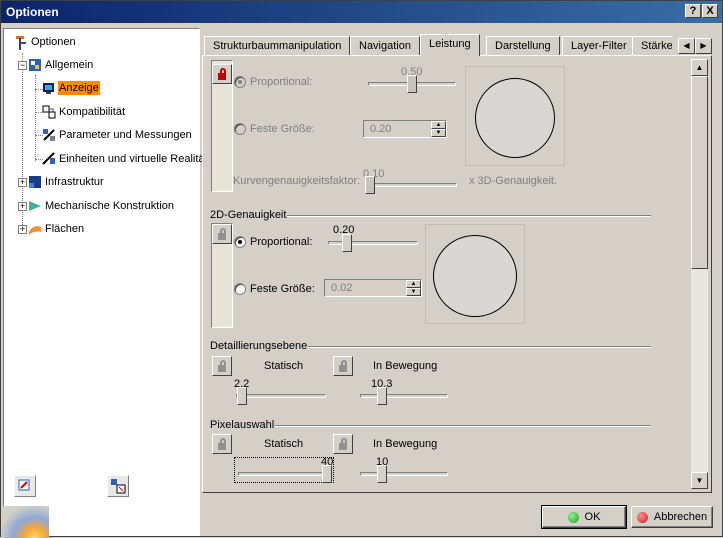 The width and height of the screenshot is (723, 538). Describe the element at coordinates (405, 444) in the screenshot. I see `pixel-moving-label: In Bewegung` at that location.